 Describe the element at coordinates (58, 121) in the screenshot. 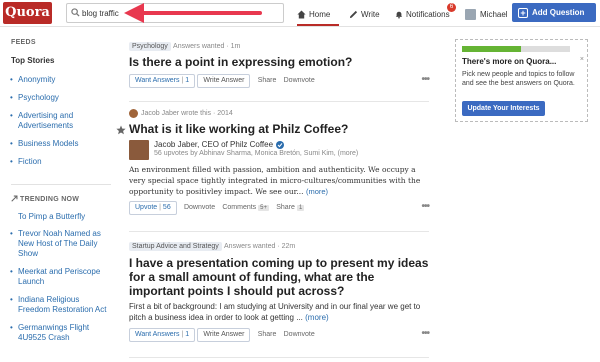

I see `sidebar-item-advertising: Advertising and Advertisements` at that location.